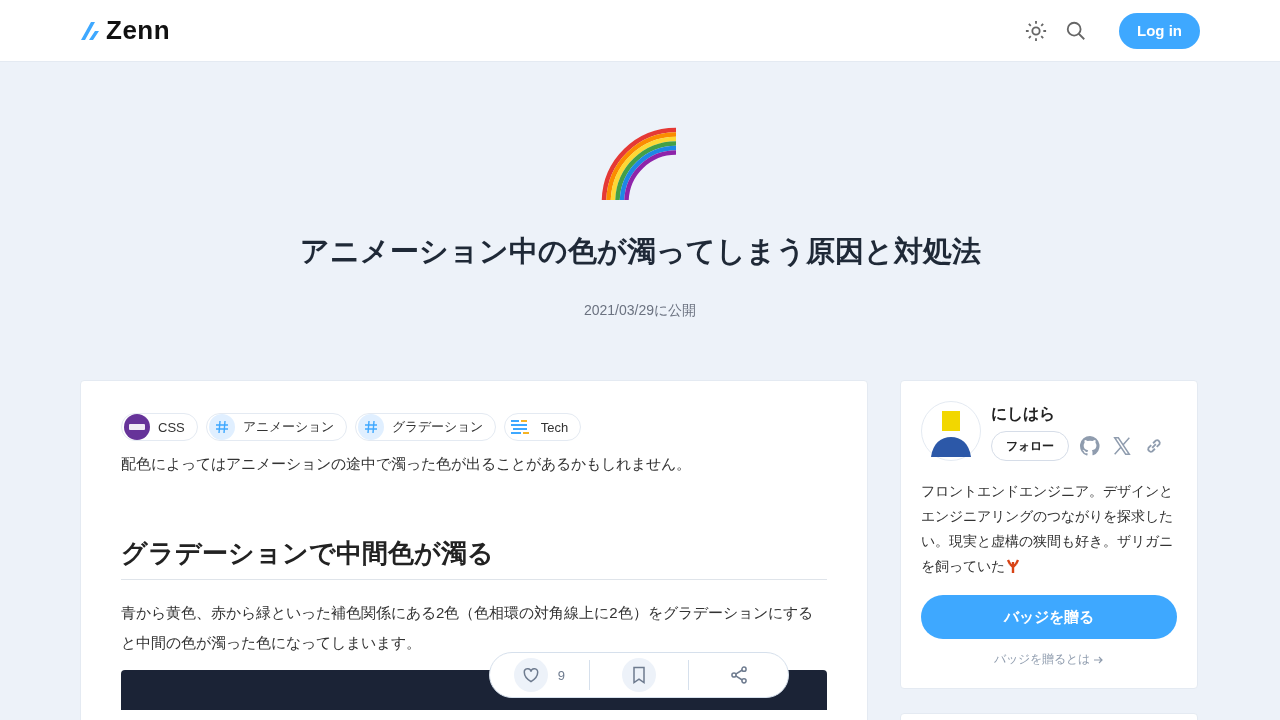  Describe the element at coordinates (530, 675) in the screenshot. I see `like-button` at that location.